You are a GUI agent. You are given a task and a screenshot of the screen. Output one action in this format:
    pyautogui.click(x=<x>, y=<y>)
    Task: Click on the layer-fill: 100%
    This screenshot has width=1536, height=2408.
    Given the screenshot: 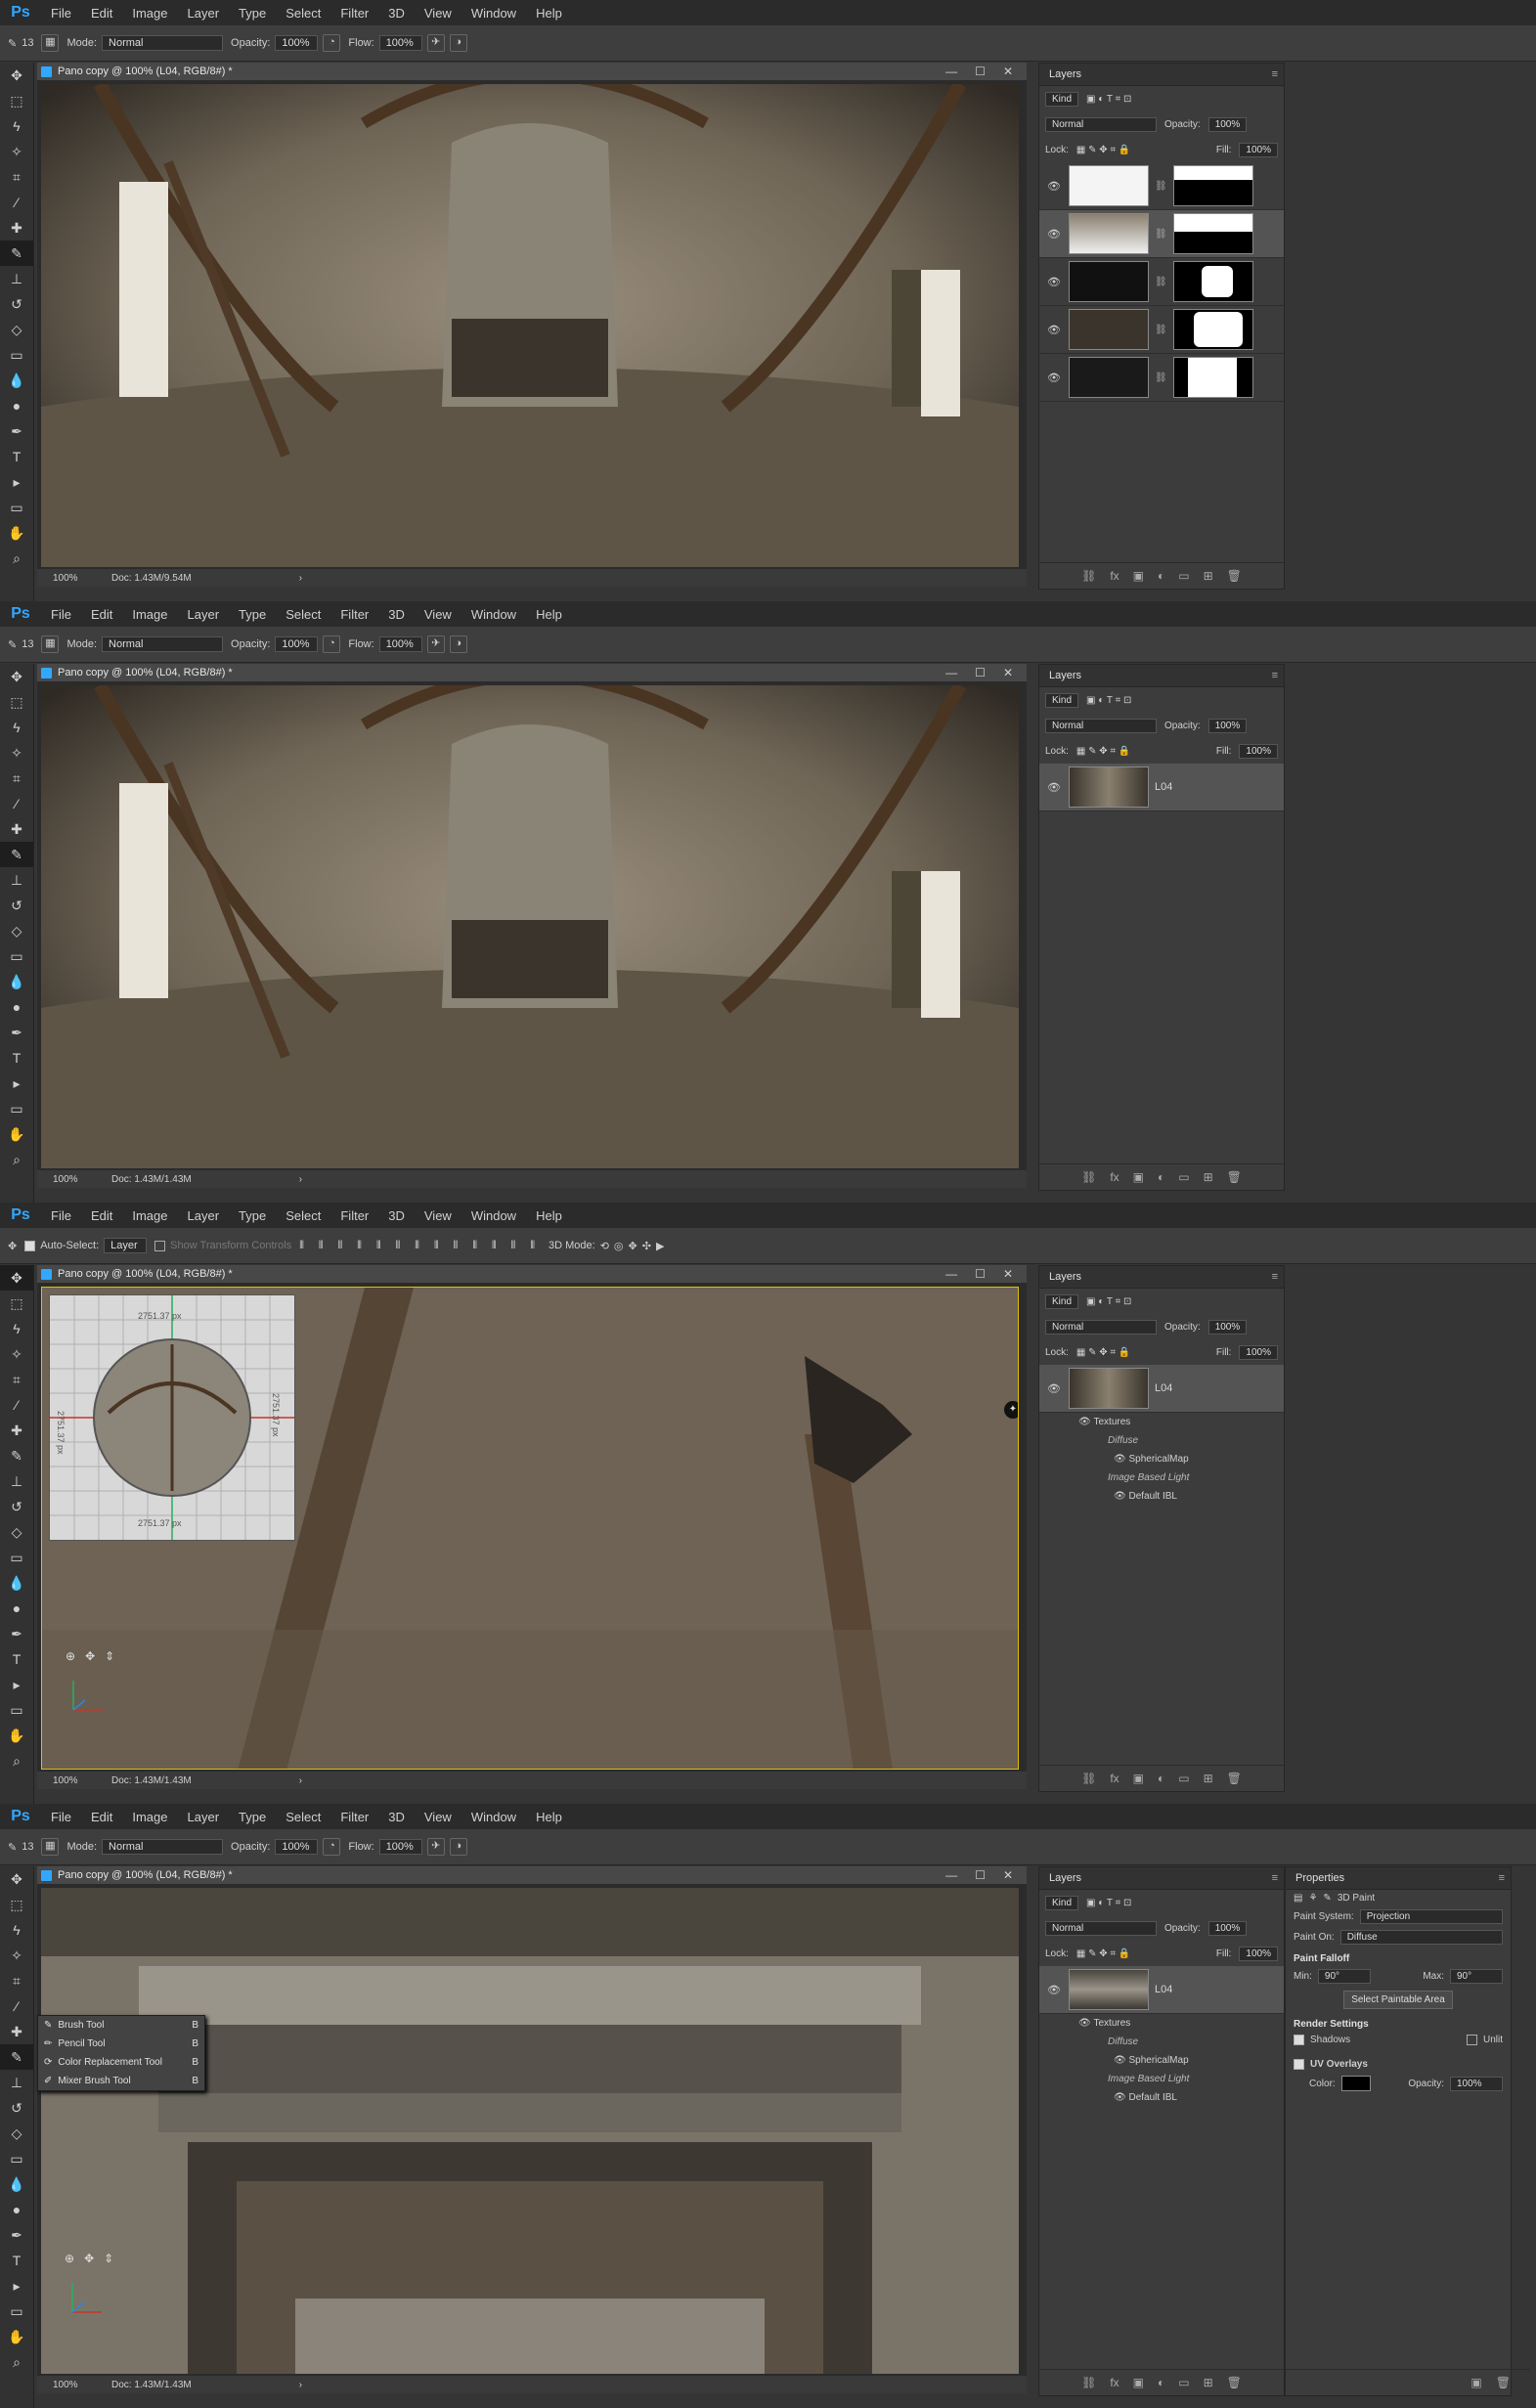 What is the action you would take?
    pyautogui.click(x=1258, y=1352)
    